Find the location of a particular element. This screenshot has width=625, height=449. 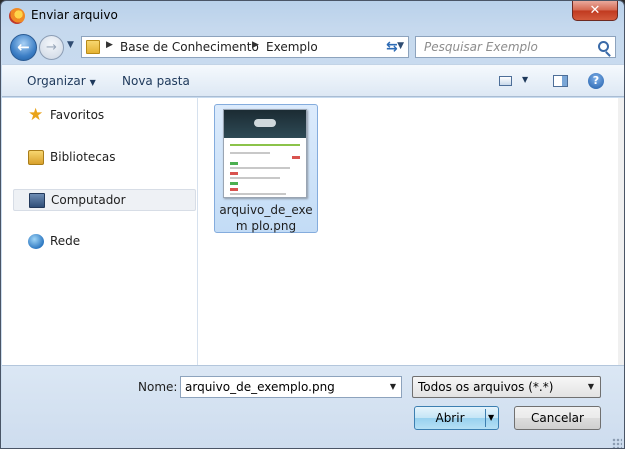

computer-icon is located at coordinates (37, 200).